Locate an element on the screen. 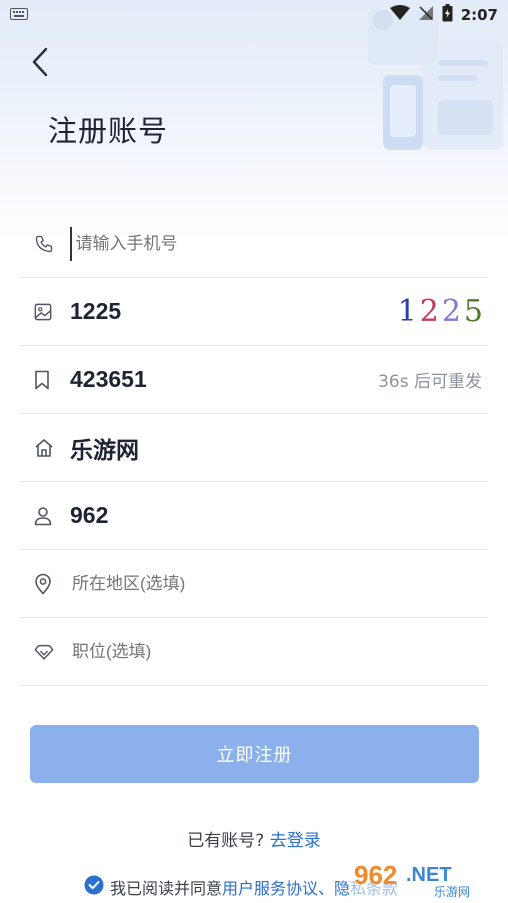 This screenshot has width=508, height=903. login-prompt: 已有账号? 去登录 is located at coordinates (254, 838).